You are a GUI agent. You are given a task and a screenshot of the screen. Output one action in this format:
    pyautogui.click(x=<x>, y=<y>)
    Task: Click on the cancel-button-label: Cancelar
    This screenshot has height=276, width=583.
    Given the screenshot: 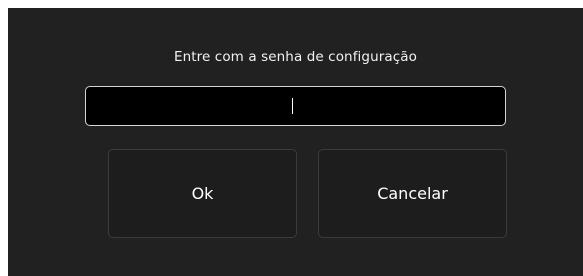 What is the action you would take?
    pyautogui.click(x=412, y=193)
    